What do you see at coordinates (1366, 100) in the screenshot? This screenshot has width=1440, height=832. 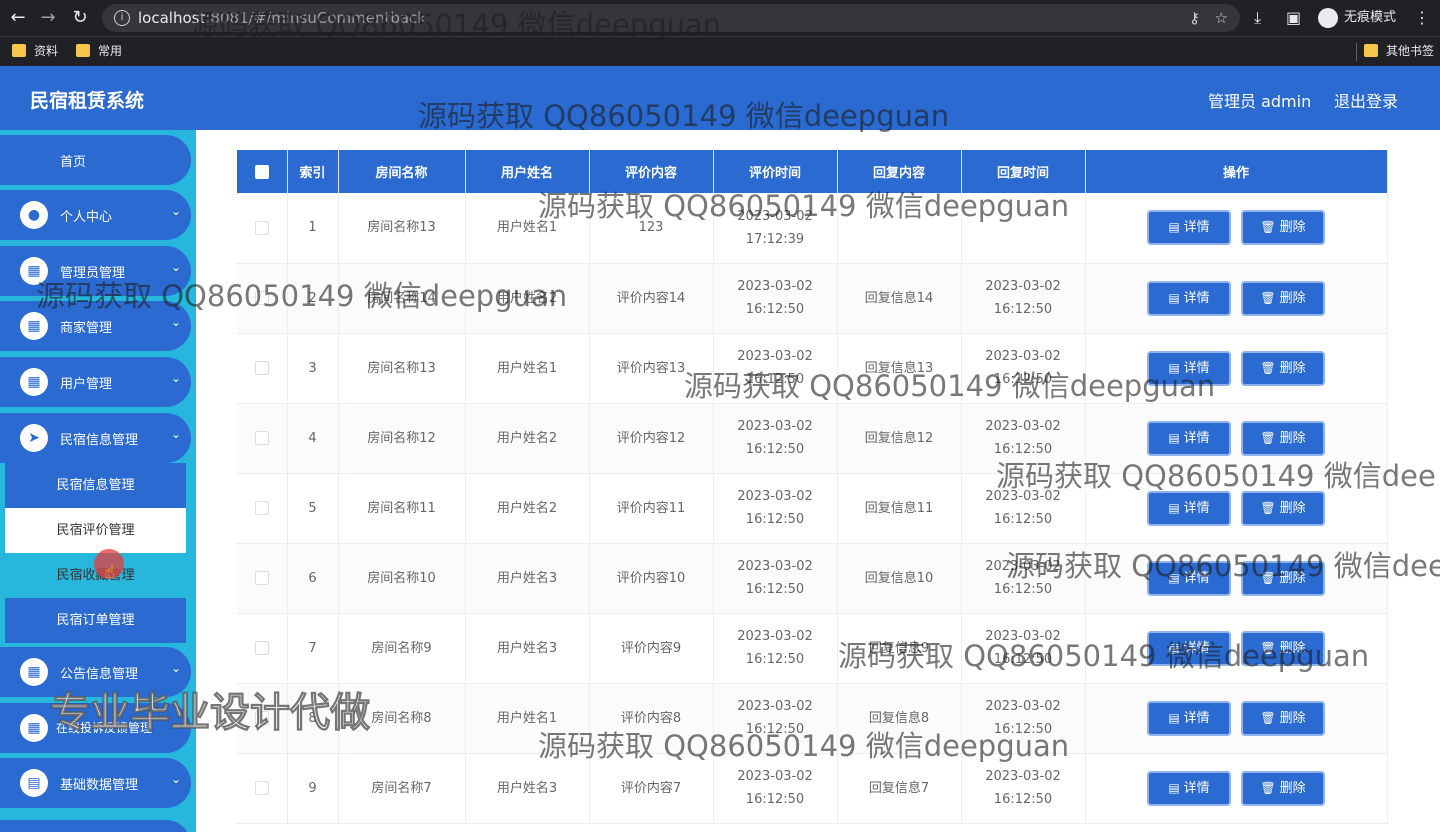 I see `logout-link: 退出登录` at bounding box center [1366, 100].